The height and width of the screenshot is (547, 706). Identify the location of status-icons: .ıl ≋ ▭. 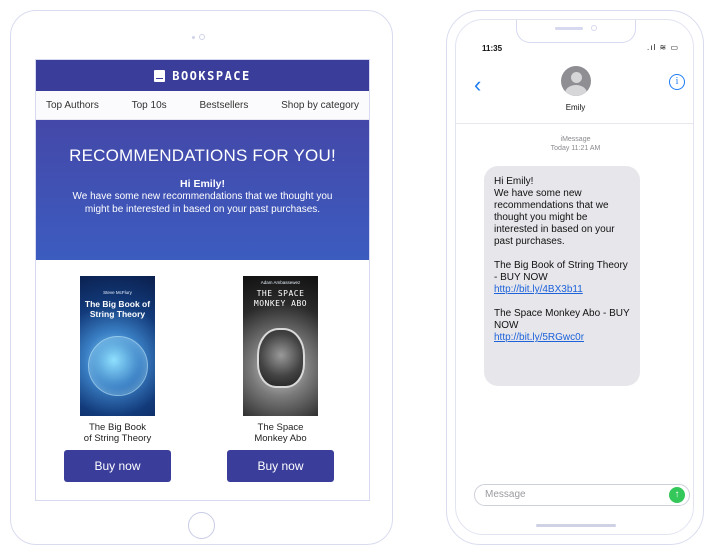
(663, 47).